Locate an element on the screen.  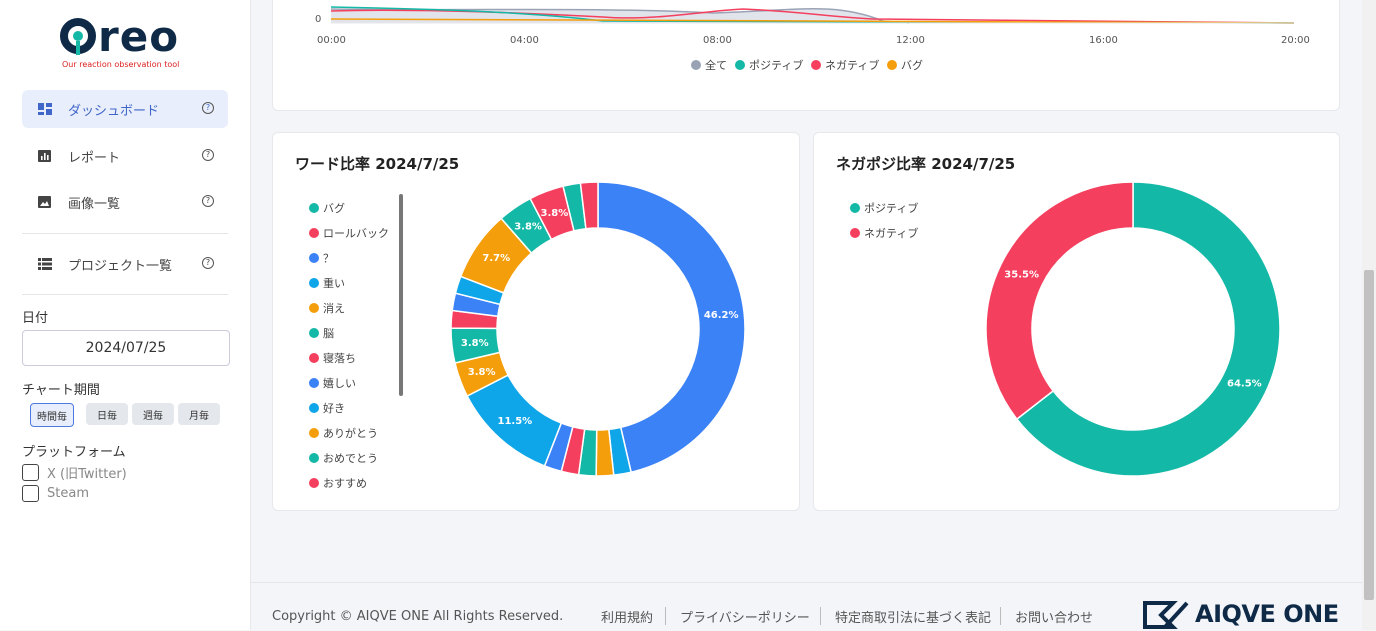
legend-label: 寝落ち is located at coordinates (339, 358).